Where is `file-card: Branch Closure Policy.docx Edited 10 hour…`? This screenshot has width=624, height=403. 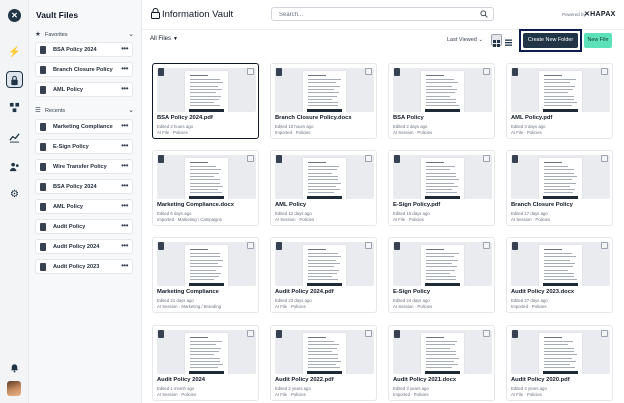
file-card: Branch Closure Policy.docx Edited 10 hour… is located at coordinates (323, 101).